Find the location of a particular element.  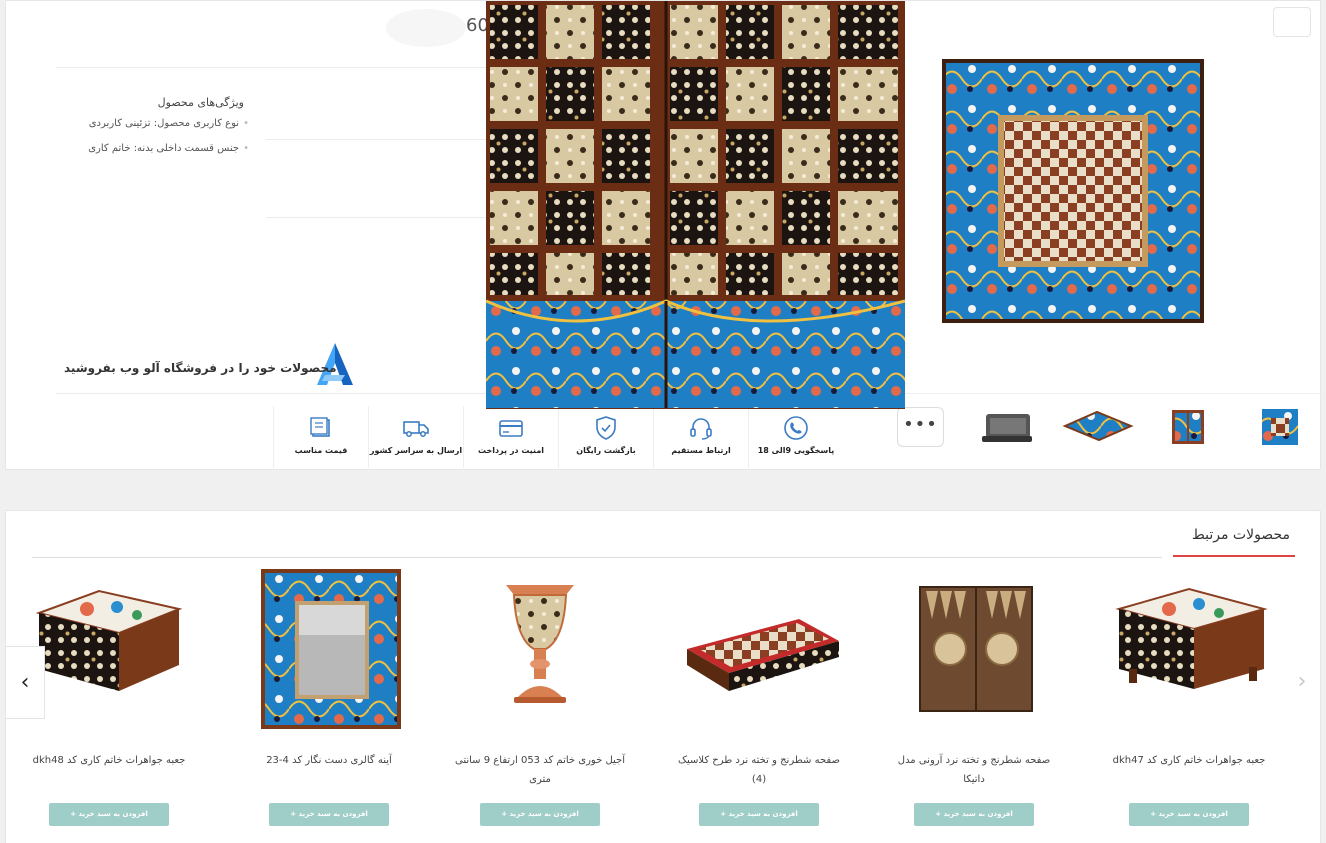

service-support-hours: پاسخگویی 9الی 18 is located at coordinates (795, 437).